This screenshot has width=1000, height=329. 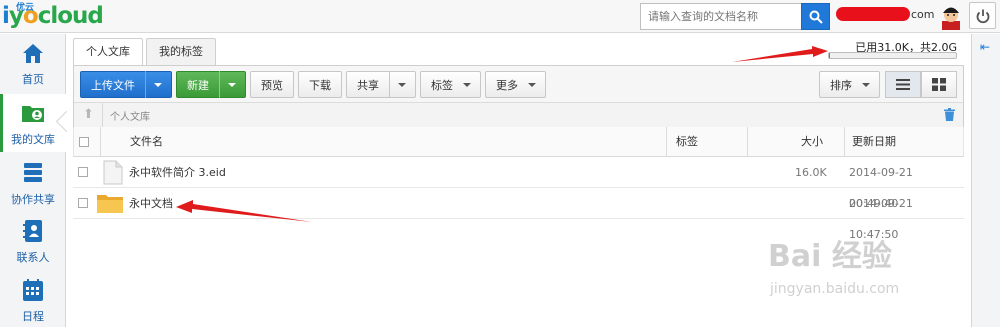 I want to click on app-logo: 优云 iyocloud, so click(x=53, y=16).